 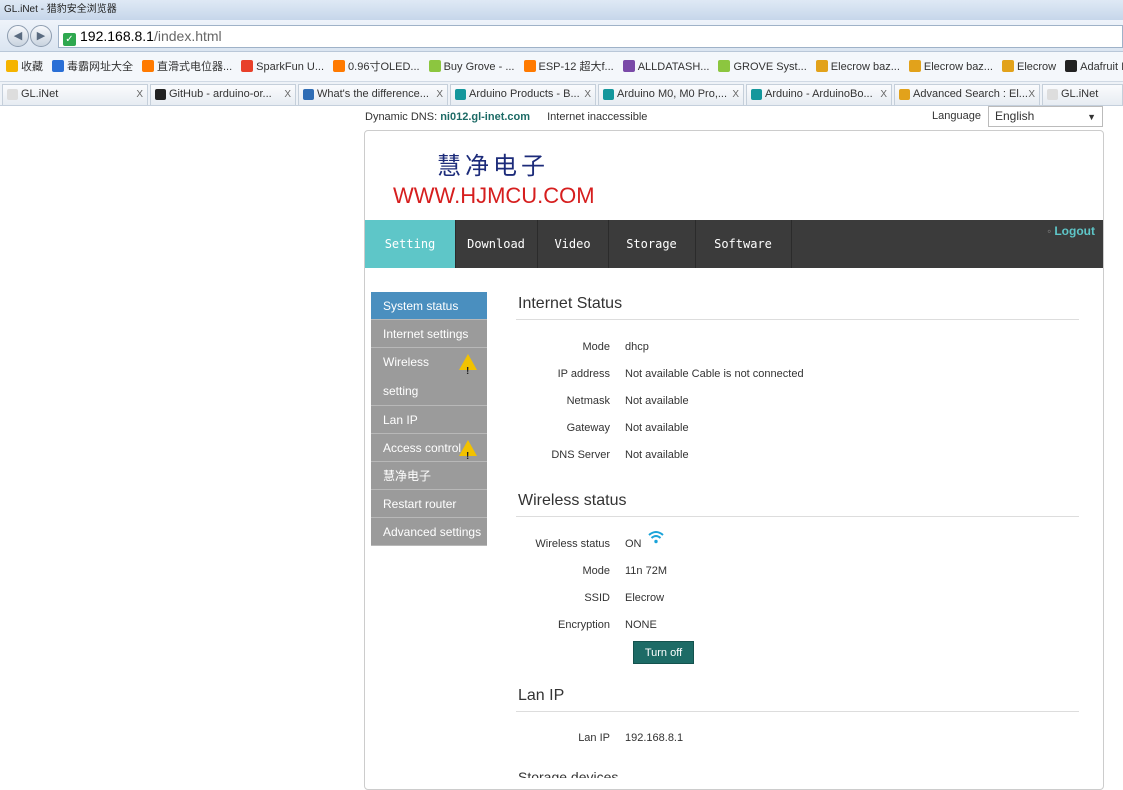 What do you see at coordinates (590, 36) in the screenshot?
I see `url-input: ✓ 192.168.8.1/index.html` at bounding box center [590, 36].